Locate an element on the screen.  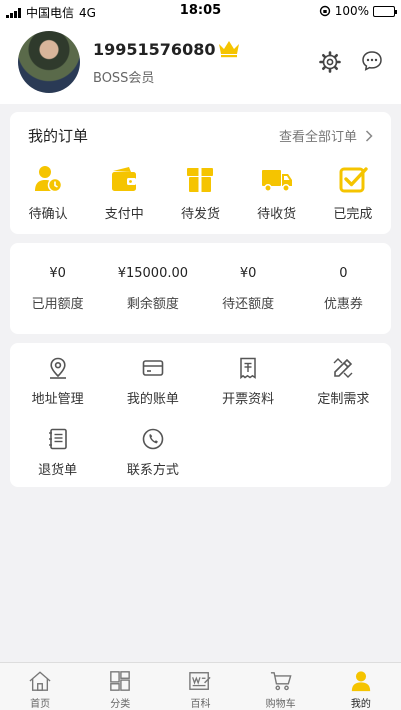
phone-icon is located at coordinates (153, 439).